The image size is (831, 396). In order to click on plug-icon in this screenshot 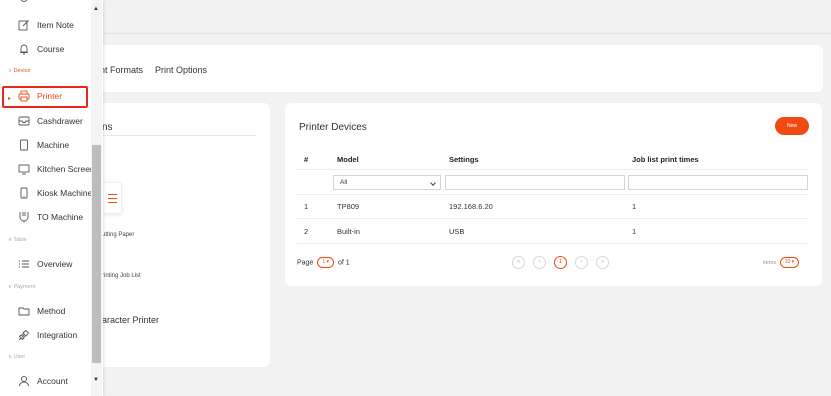, I will do `click(24, 335)`.